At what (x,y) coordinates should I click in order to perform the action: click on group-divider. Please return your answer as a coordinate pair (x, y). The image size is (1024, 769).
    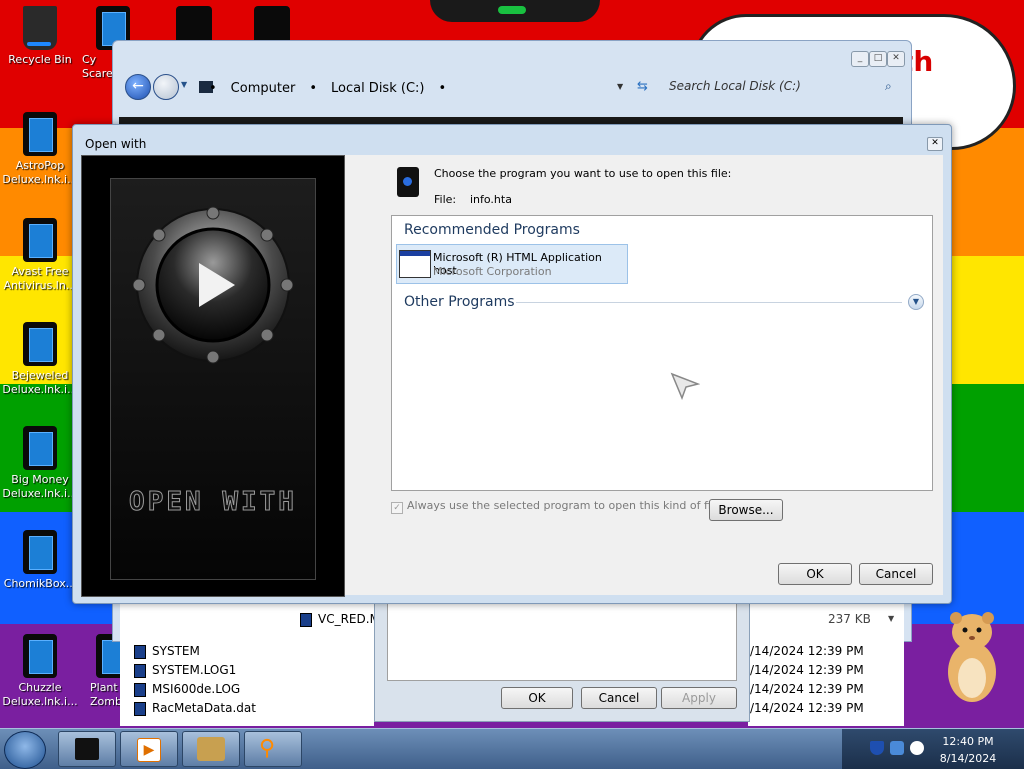
    Looking at the image, I should click on (709, 302).